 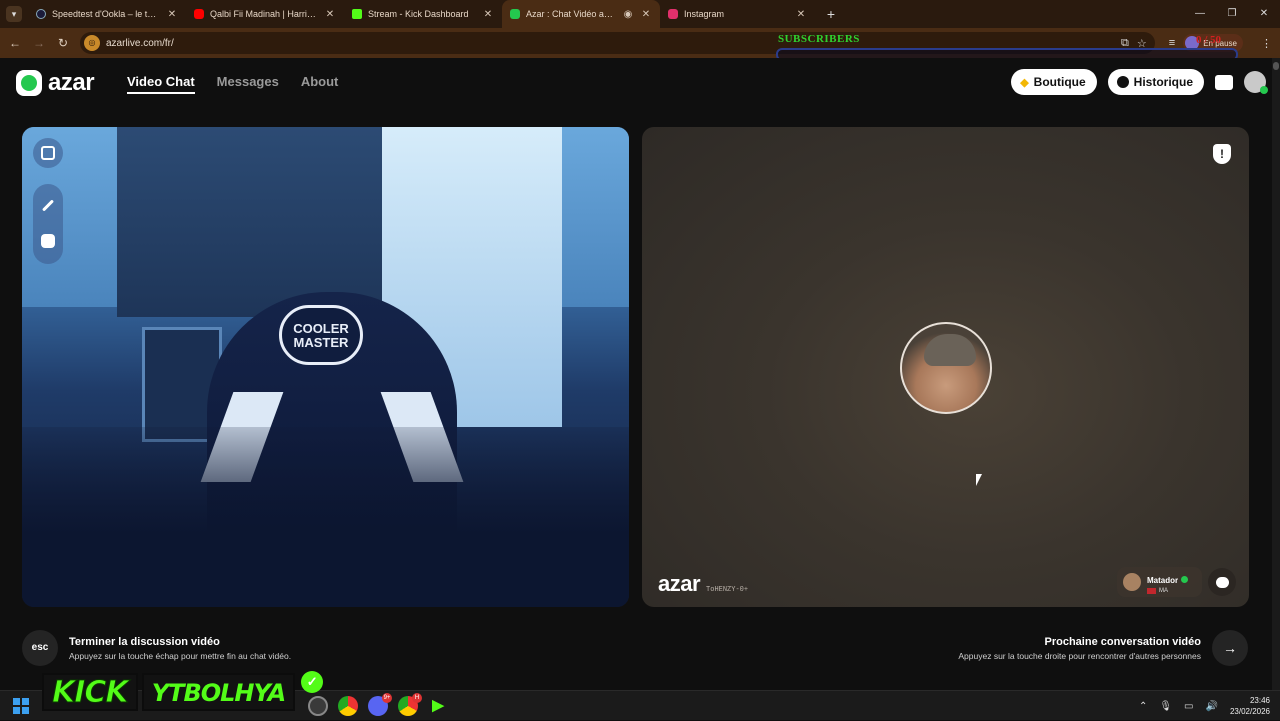 What do you see at coordinates (320, 84) in the screenshot?
I see `nav-about: About` at bounding box center [320, 84].